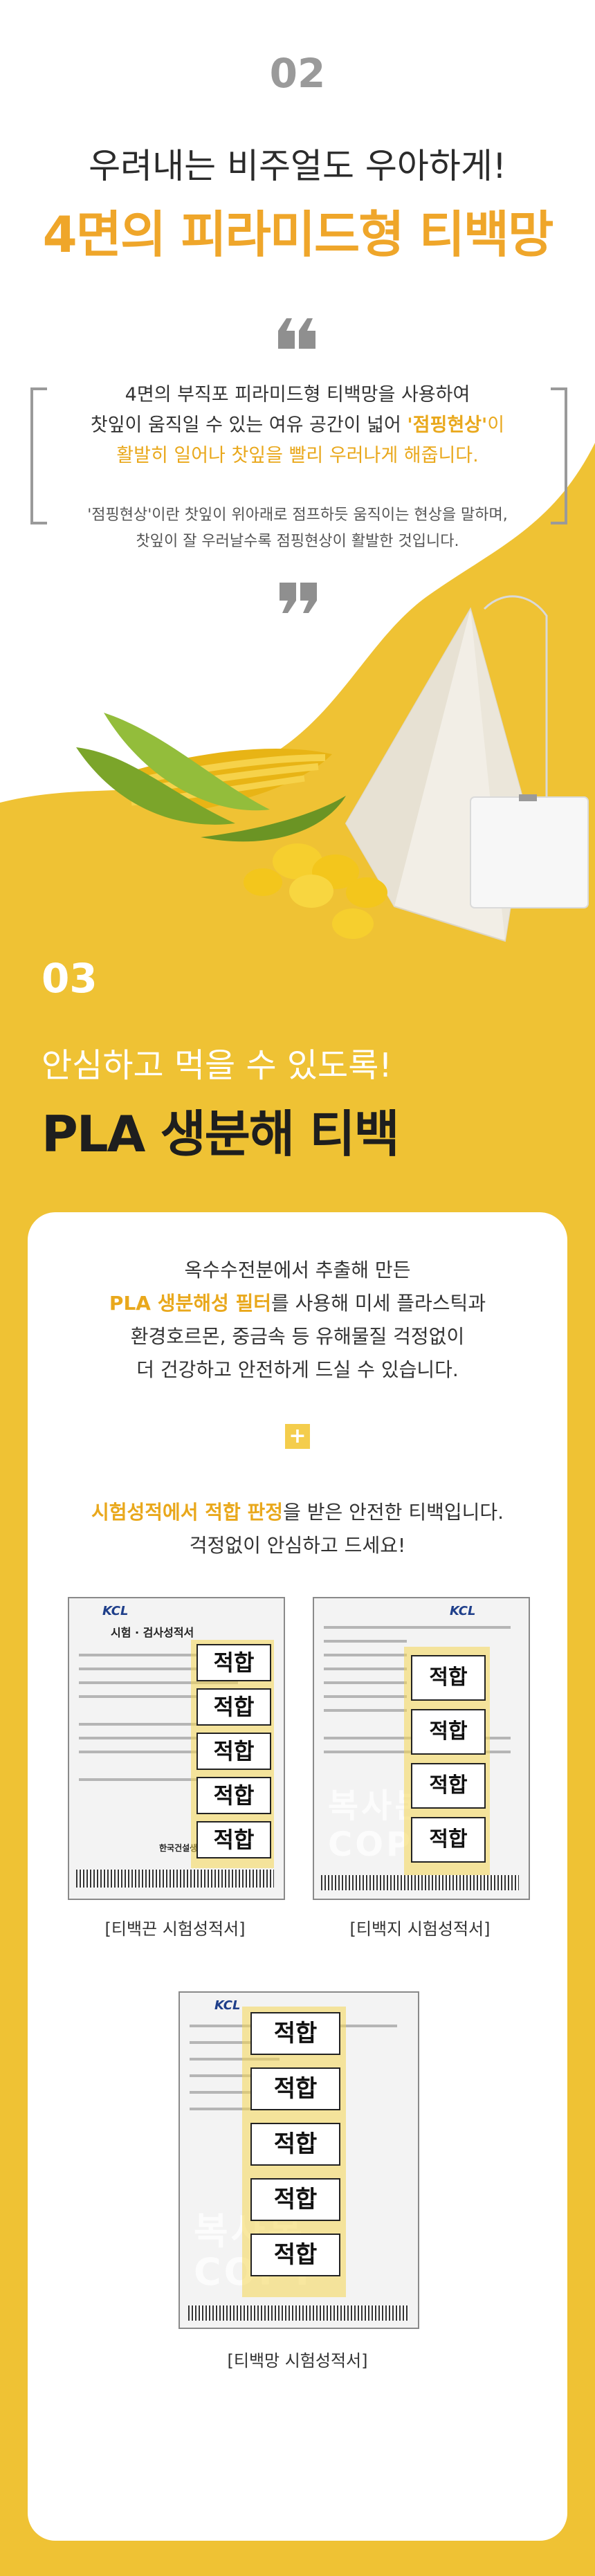 The height and width of the screenshot is (2576, 595). I want to click on jumping-highlight: '점핑현상', so click(447, 425).